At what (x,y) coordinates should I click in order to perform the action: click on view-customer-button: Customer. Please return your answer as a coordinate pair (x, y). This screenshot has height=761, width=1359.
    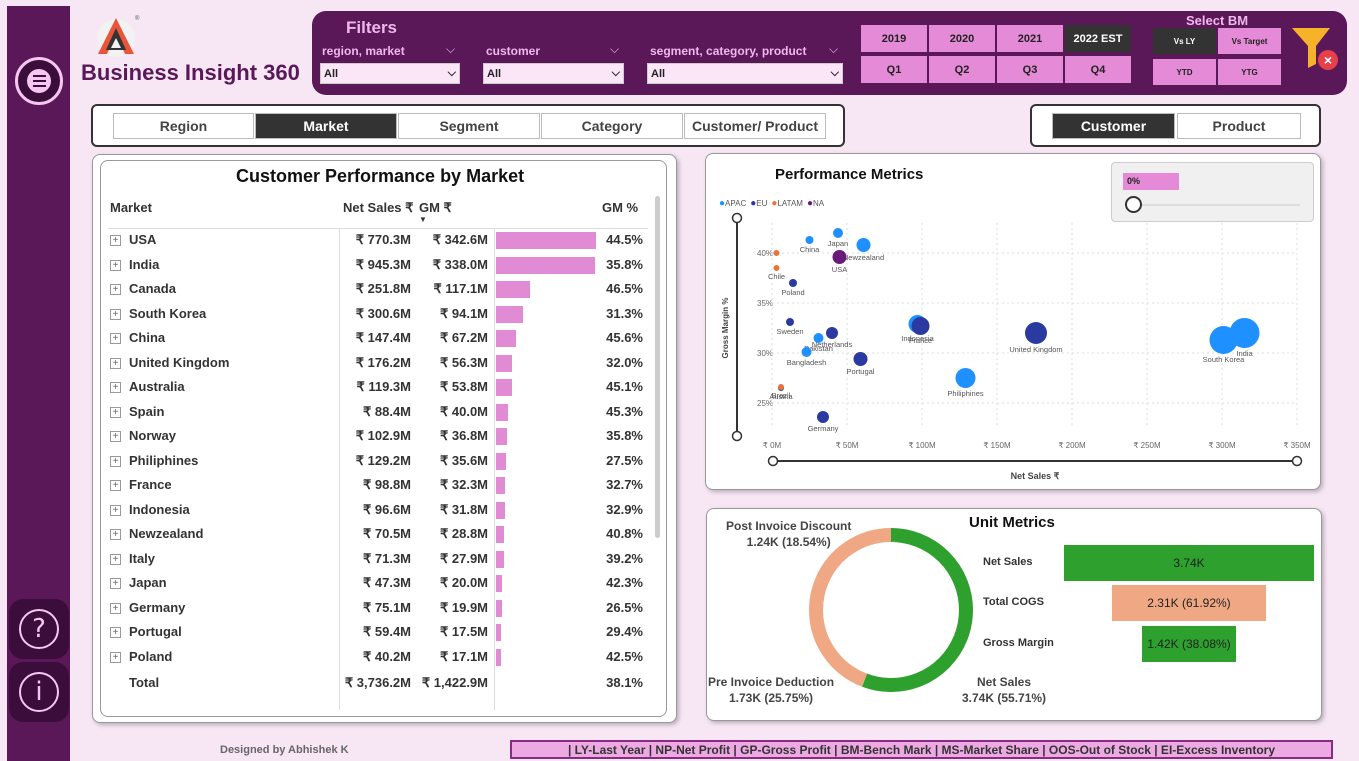
    Looking at the image, I should click on (1113, 126).